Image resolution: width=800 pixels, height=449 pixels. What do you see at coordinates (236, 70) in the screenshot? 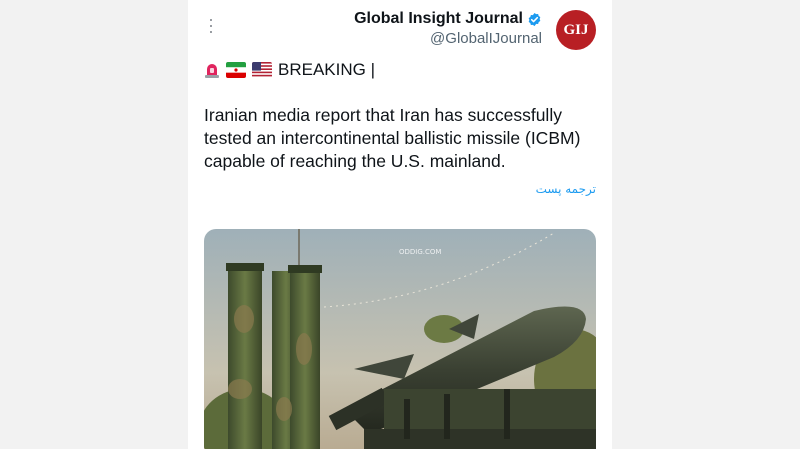
I see `iran-flag-icon` at bounding box center [236, 70].